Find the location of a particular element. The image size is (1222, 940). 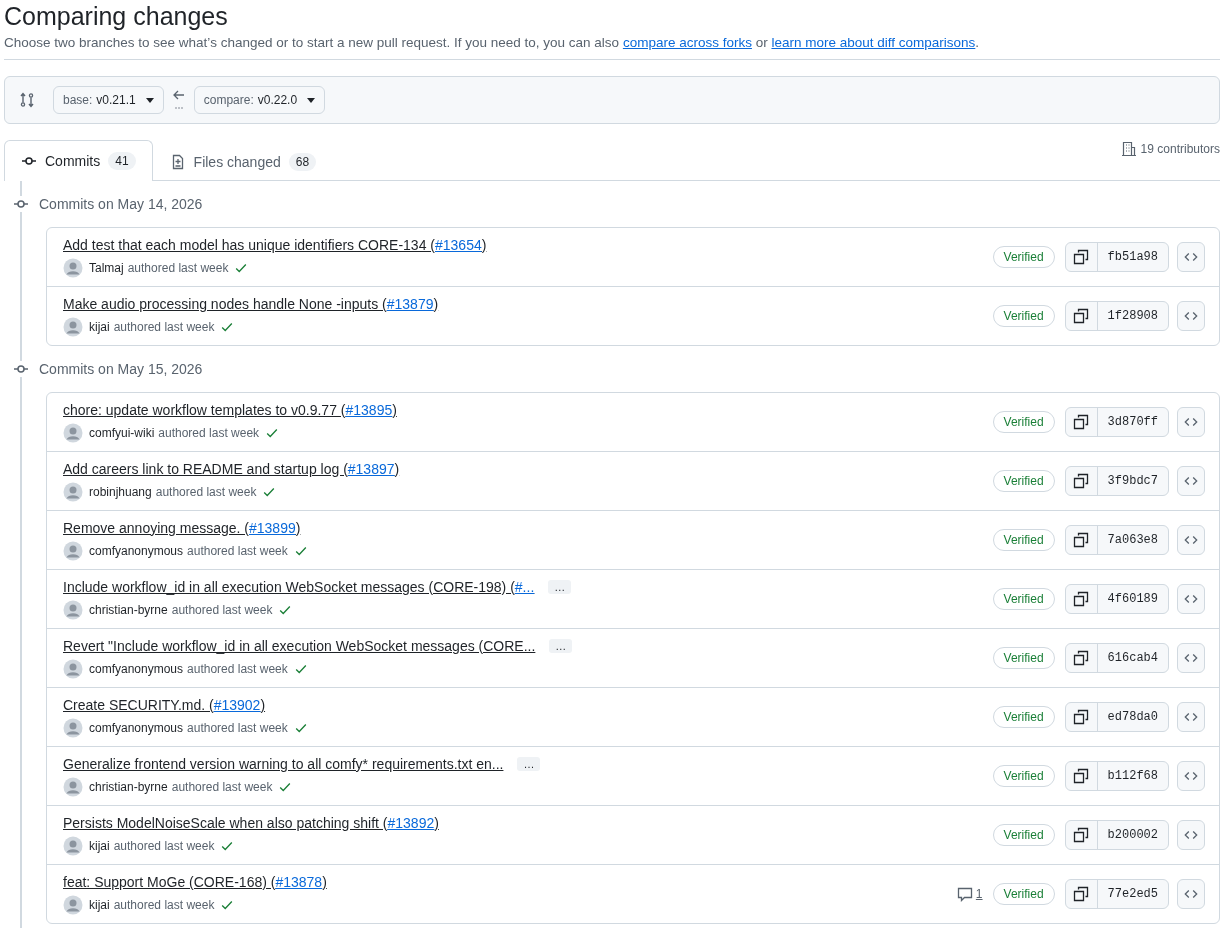

tab: Commits 41 is located at coordinates (78, 160).